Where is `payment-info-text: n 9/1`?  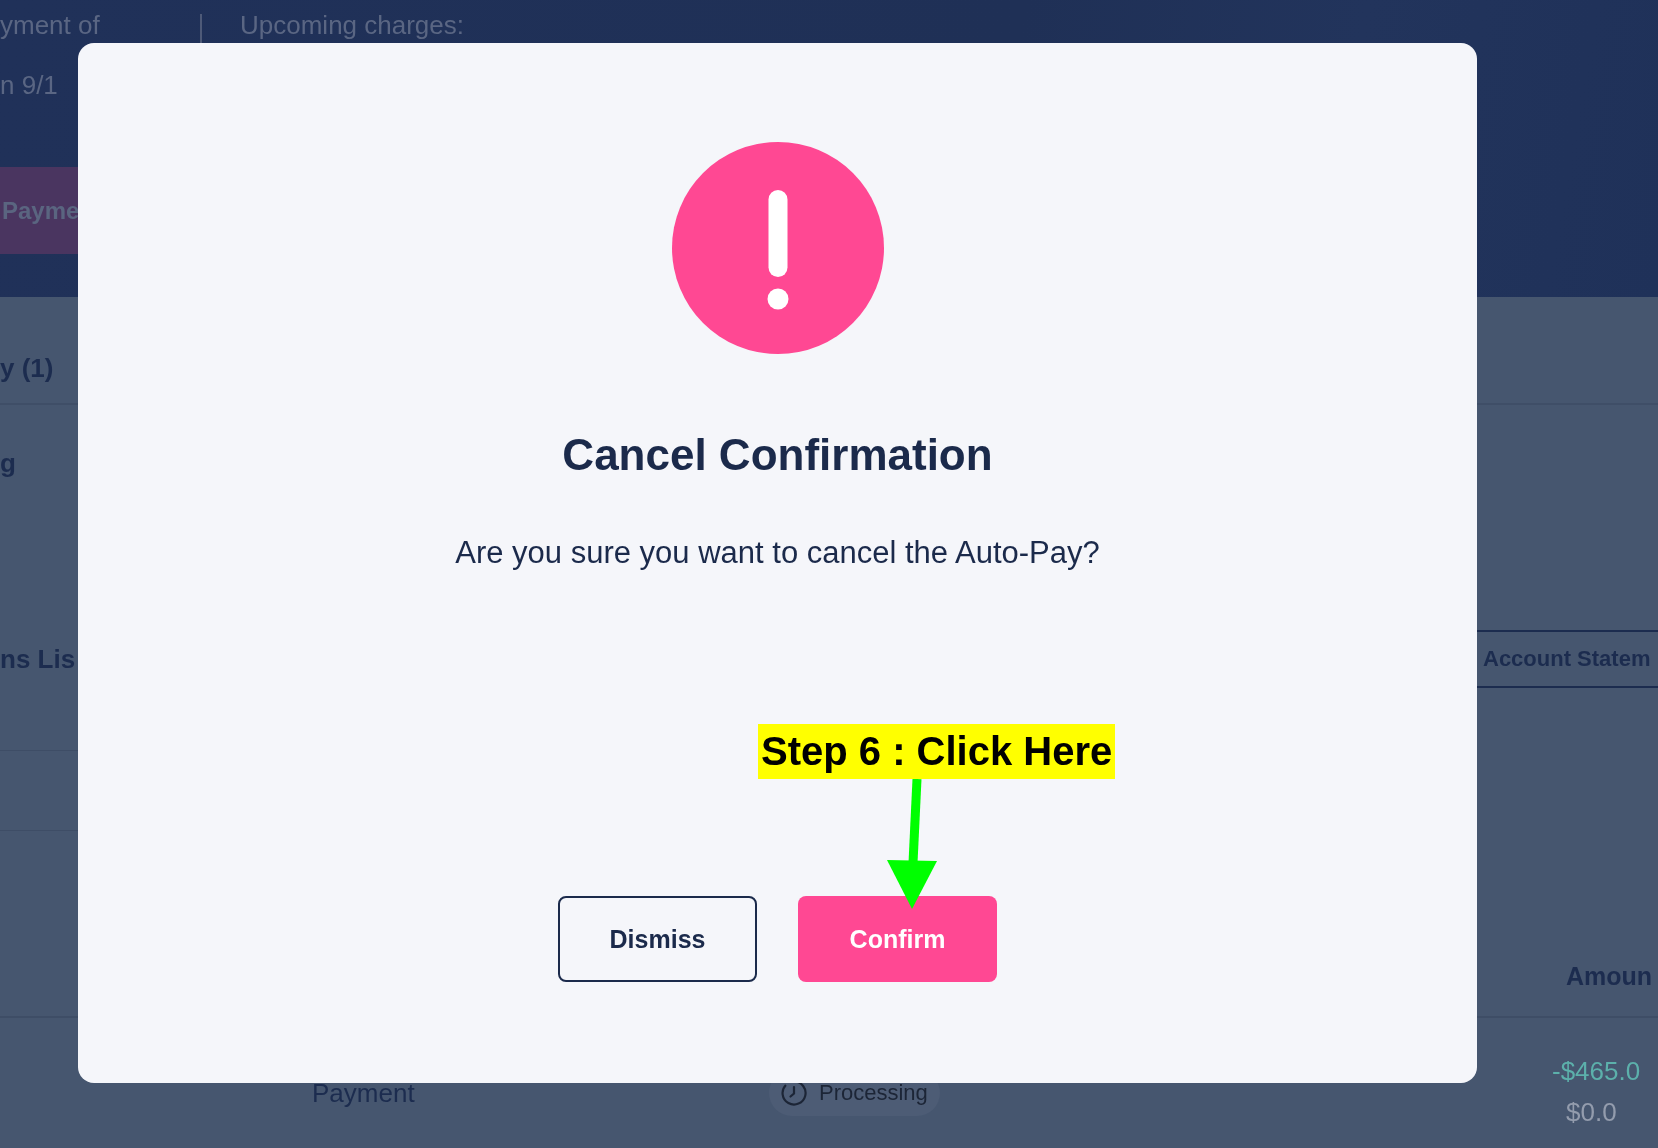 payment-info-text: n 9/1 is located at coordinates (29, 85).